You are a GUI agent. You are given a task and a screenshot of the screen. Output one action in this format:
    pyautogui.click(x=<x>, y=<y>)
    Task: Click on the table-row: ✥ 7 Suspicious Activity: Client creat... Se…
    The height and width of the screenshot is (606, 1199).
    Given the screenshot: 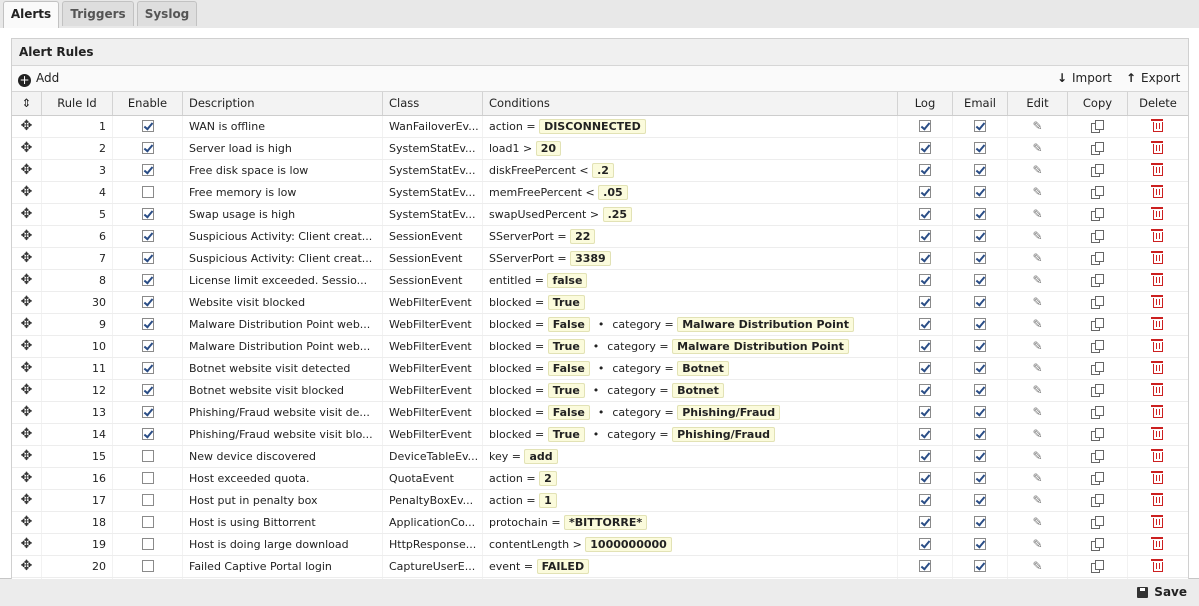 What is the action you would take?
    pyautogui.click(x=600, y=259)
    